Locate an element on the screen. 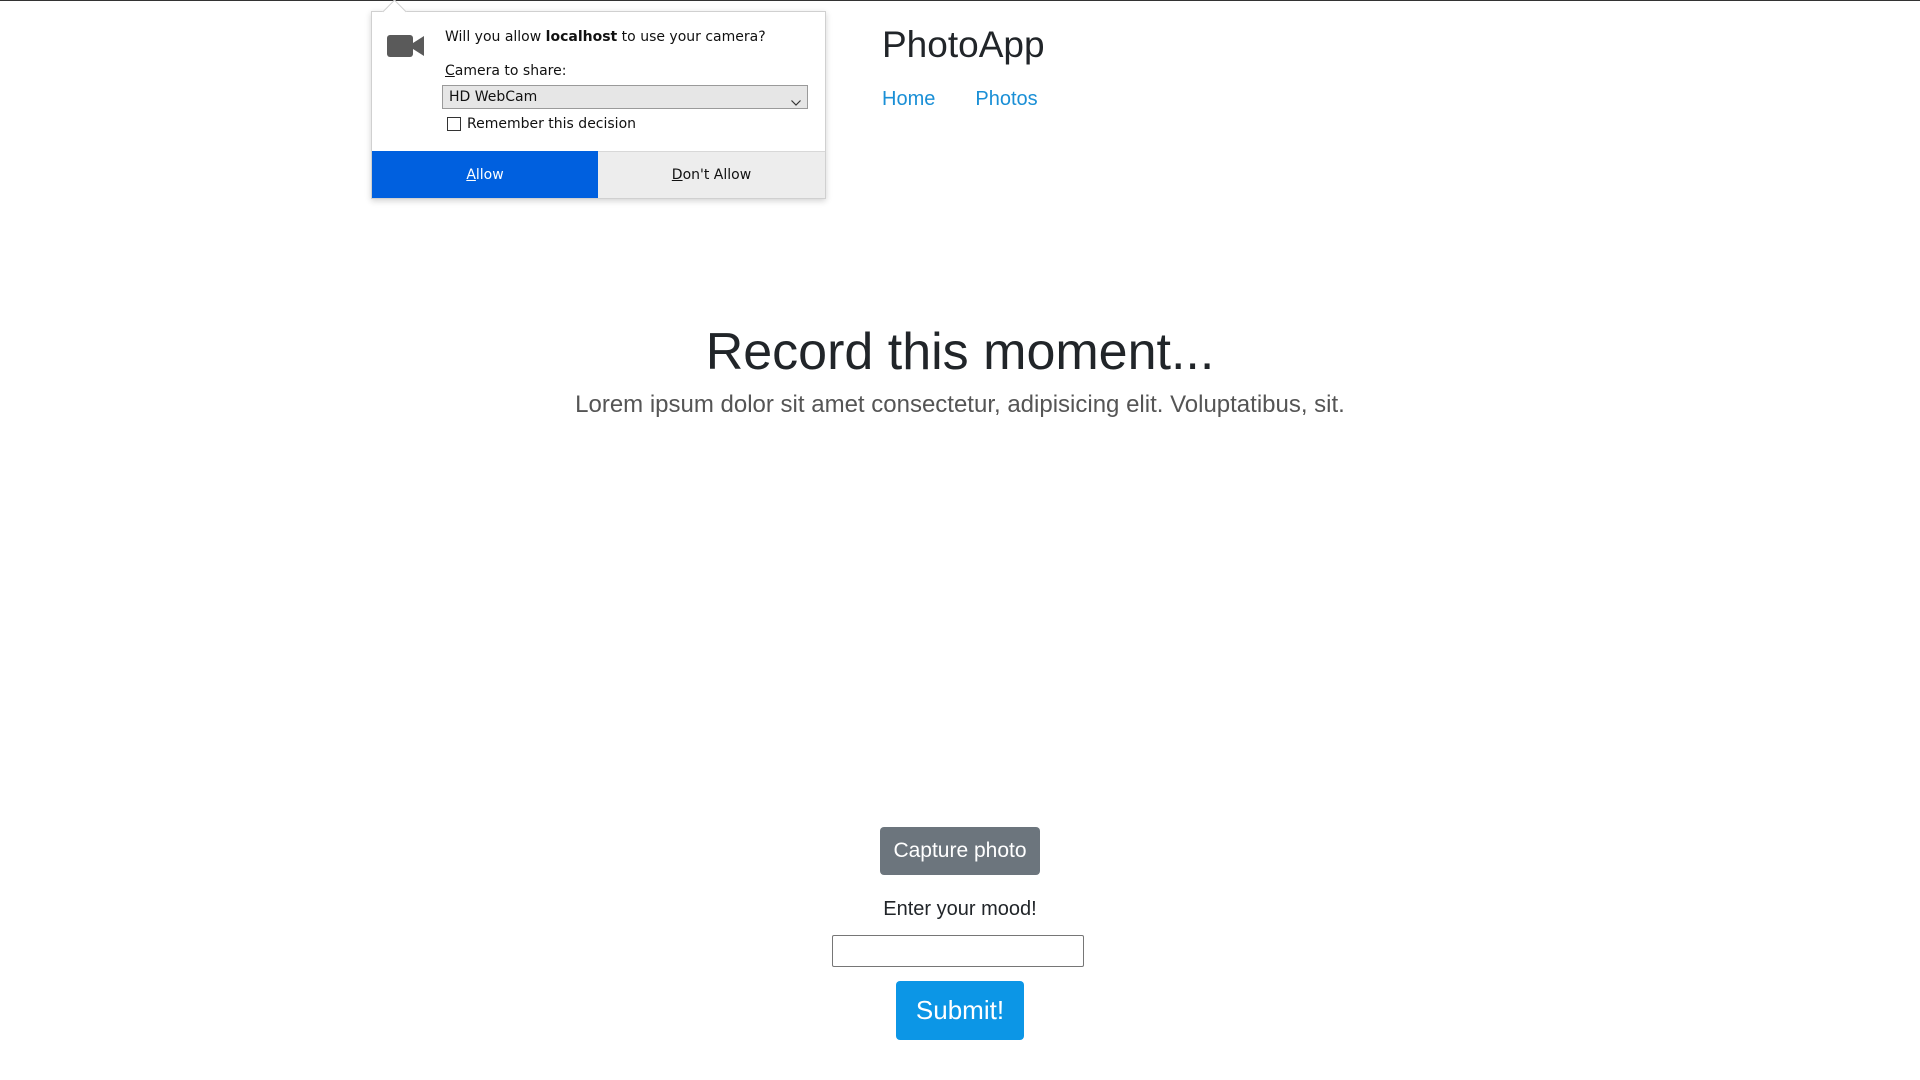 Image resolution: width=1920 pixels, height=1080 pixels. nav-photos-link: Photos is located at coordinates (1006, 99).